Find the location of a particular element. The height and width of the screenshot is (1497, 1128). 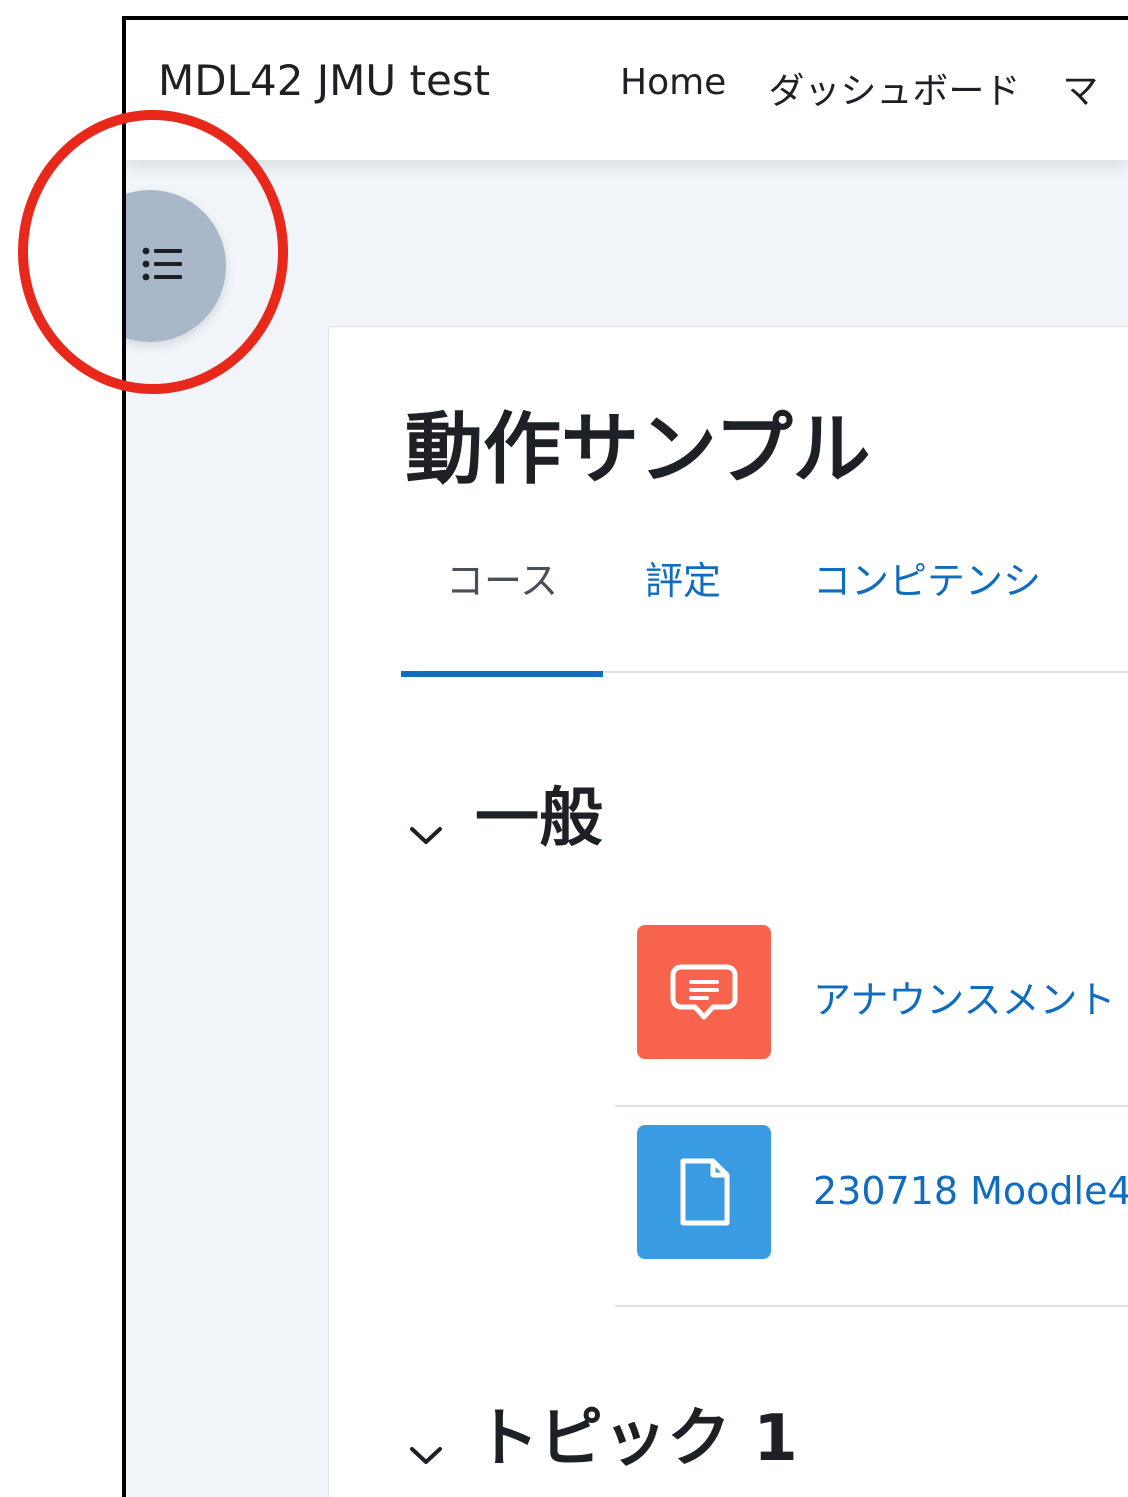

activity-link: 230718 Moodle4.2 is located at coordinates (970, 1191).